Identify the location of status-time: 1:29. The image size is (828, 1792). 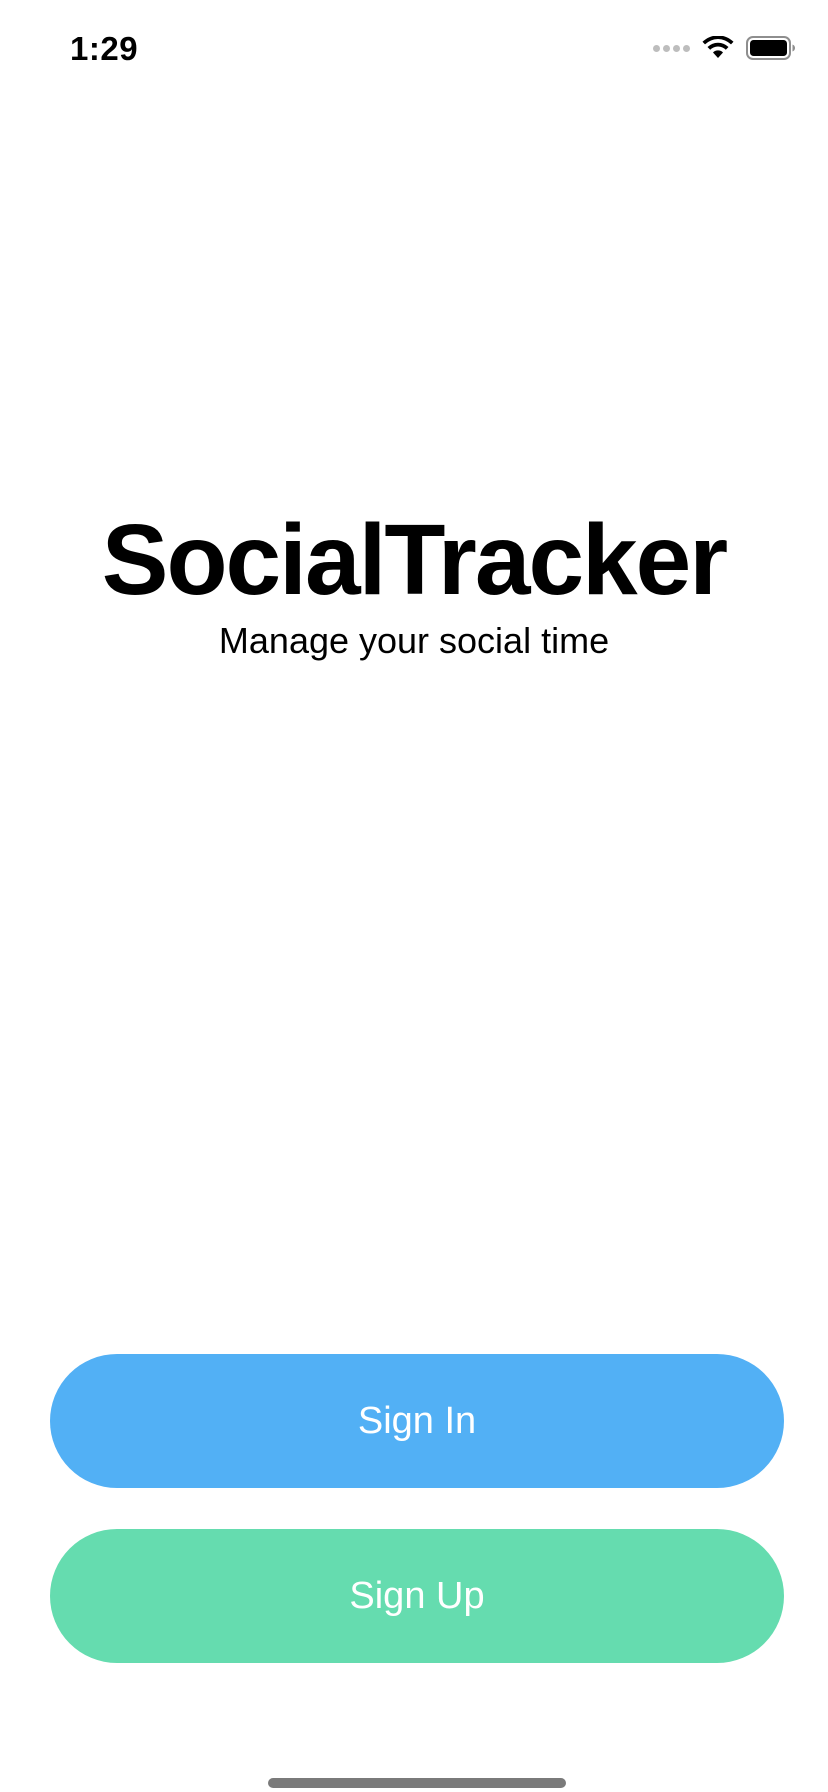
(104, 48).